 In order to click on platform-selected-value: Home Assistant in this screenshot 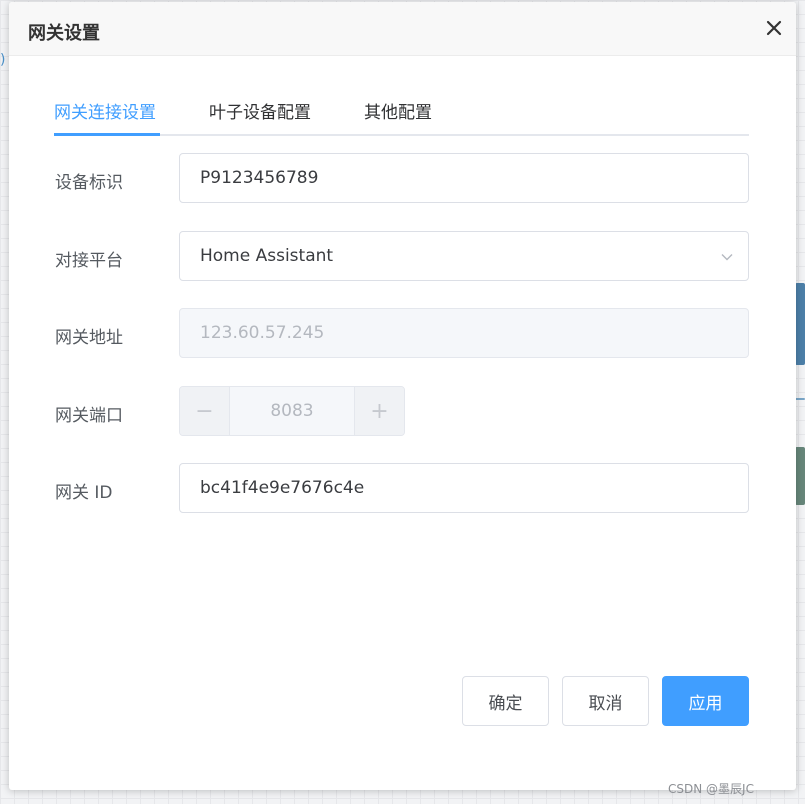, I will do `click(267, 256)`.